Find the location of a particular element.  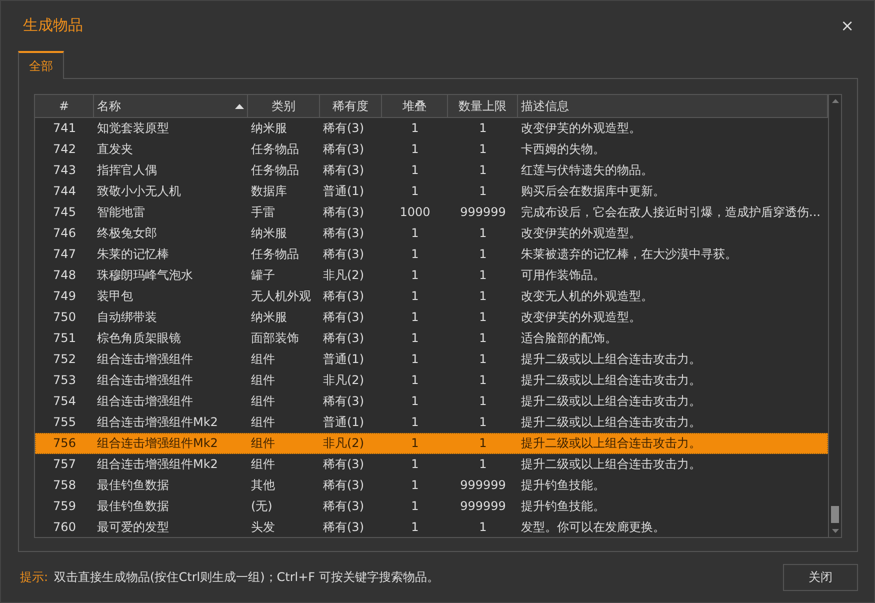

table-cell-text: 1000 is located at coordinates (415, 212).